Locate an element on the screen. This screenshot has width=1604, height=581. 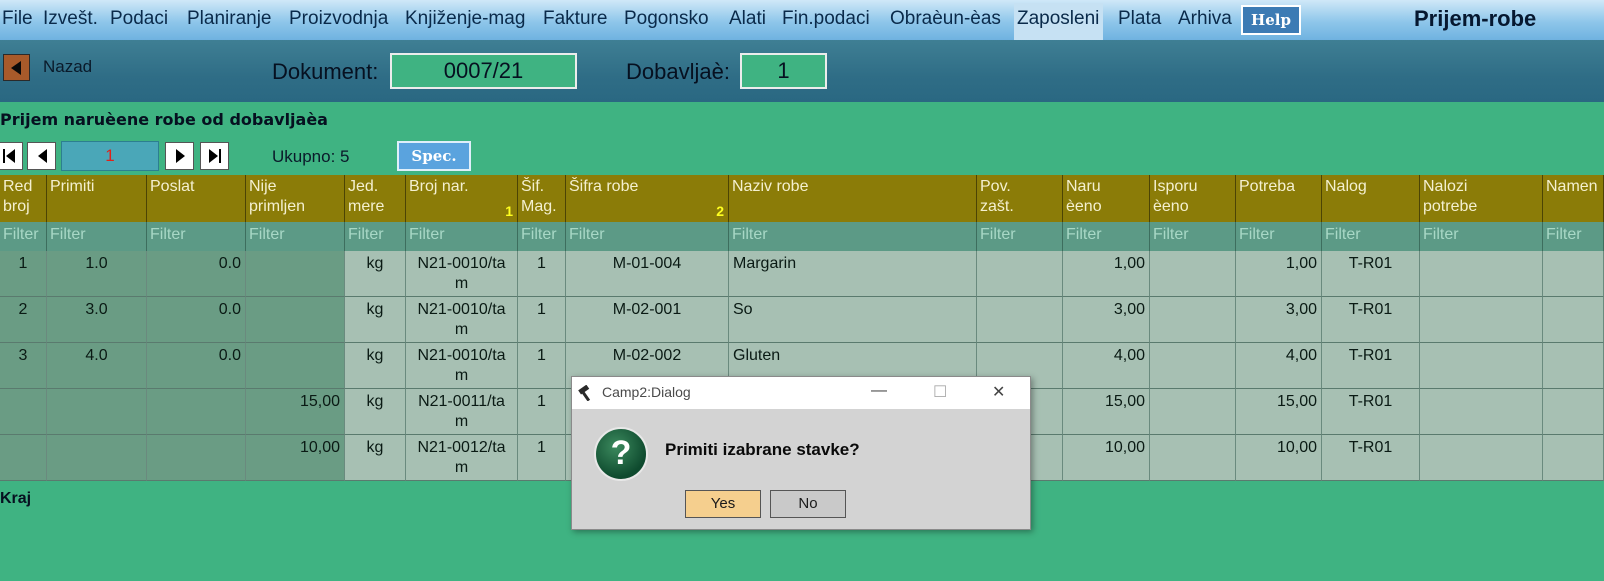
column-header-nije-primljen: Nije primljen is located at coordinates (295, 198).